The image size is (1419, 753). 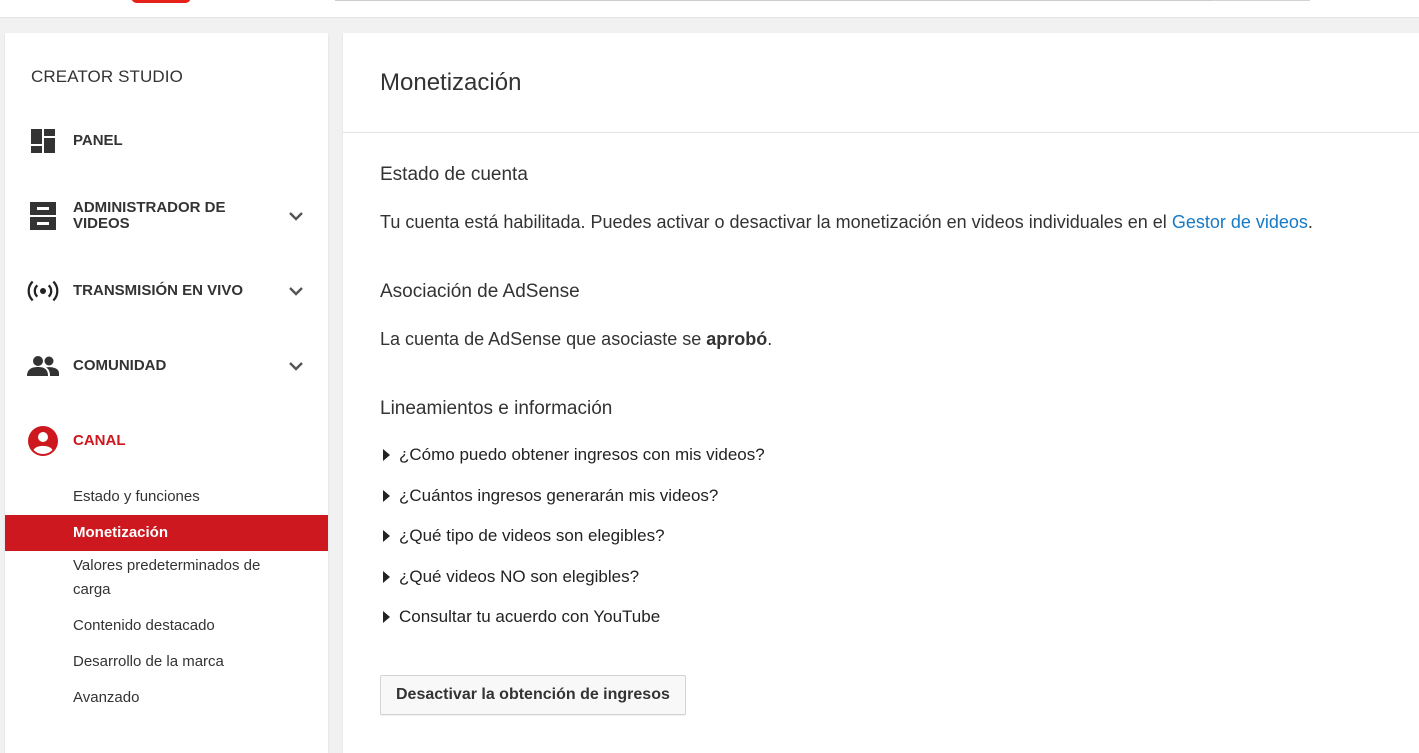 I want to click on guideline-label: ¿Qué videos NO son elegibles?, so click(x=519, y=576).